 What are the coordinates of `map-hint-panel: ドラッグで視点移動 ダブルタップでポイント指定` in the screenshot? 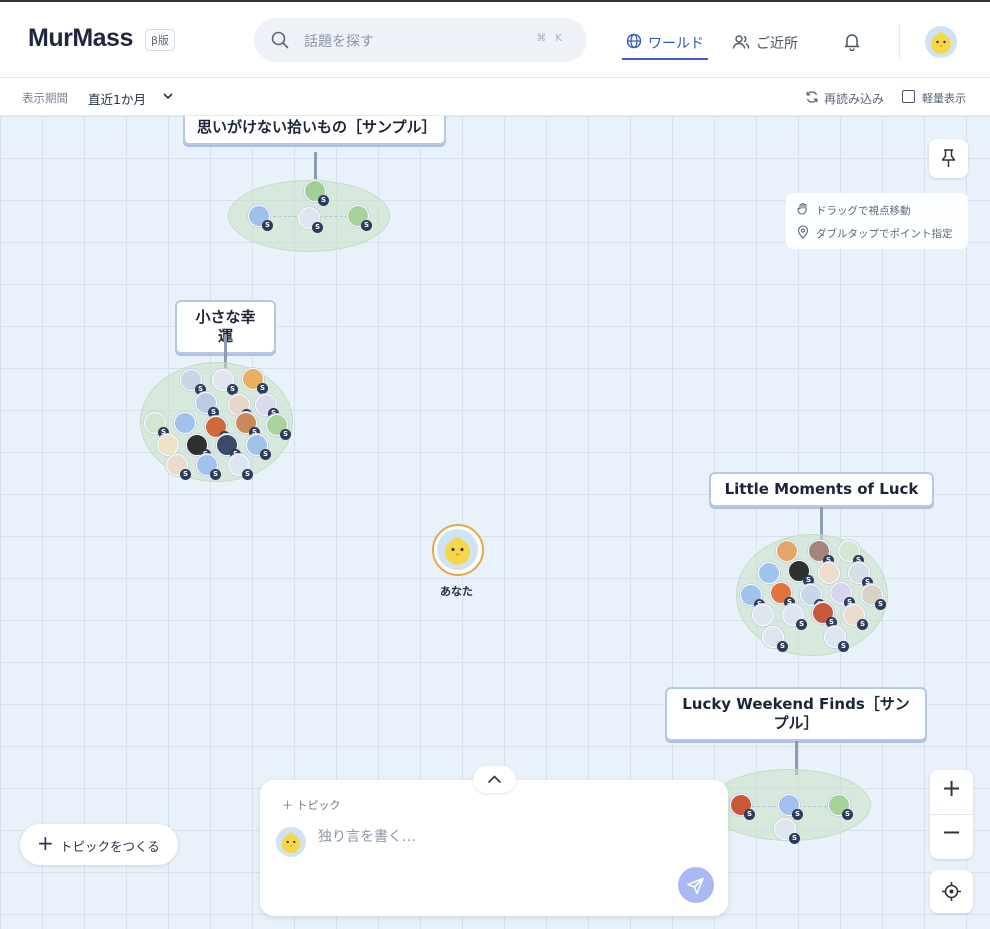 It's located at (877, 221).